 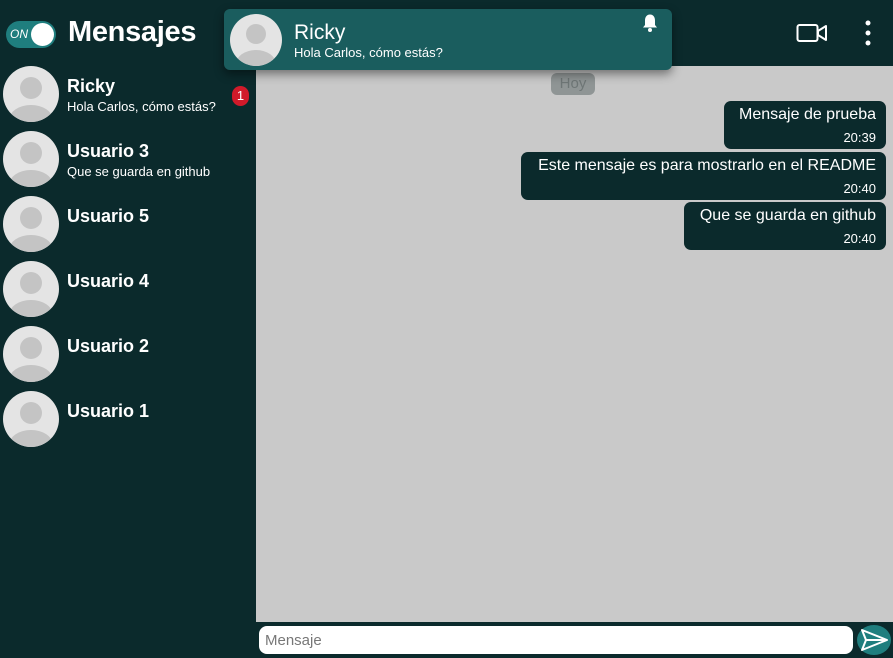 I want to click on contact-item: Usuario 2, so click(x=128, y=358).